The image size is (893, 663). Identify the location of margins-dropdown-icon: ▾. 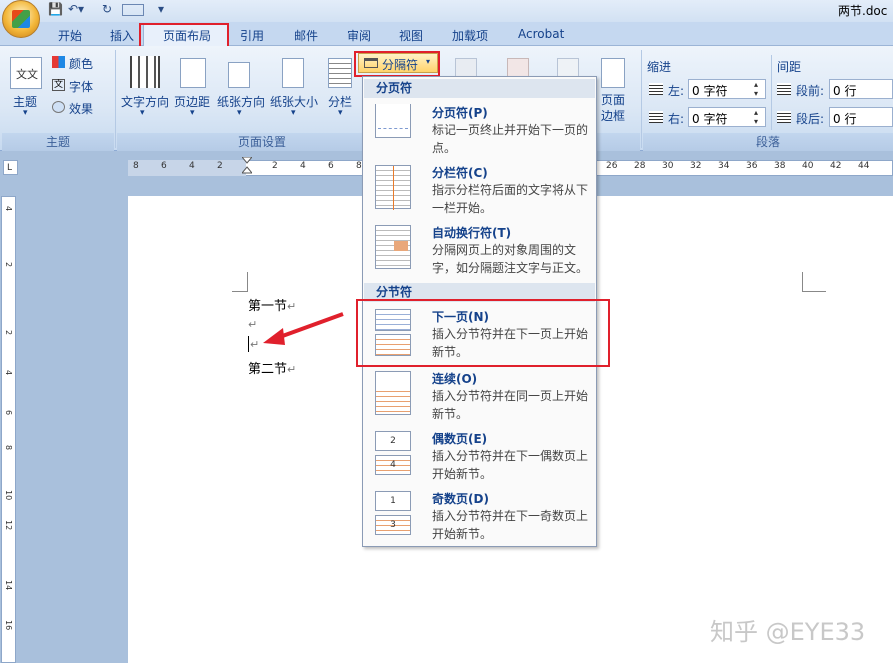
(192, 113).